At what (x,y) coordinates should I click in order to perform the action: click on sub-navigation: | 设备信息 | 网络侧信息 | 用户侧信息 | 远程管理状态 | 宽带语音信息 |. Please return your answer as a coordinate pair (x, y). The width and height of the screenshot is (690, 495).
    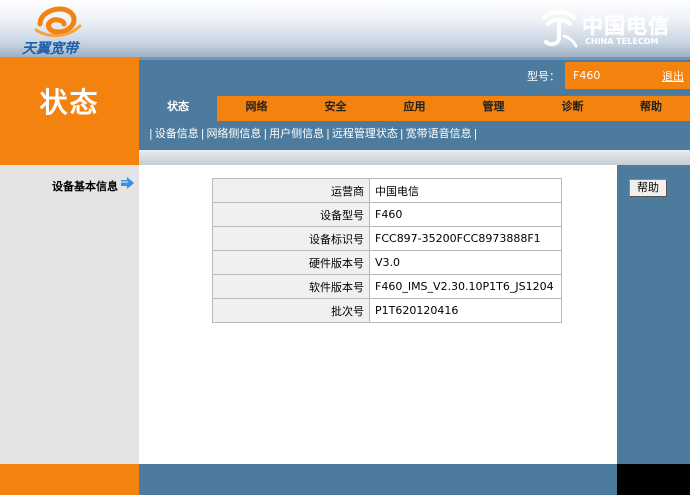
    Looking at the image, I should click on (313, 133).